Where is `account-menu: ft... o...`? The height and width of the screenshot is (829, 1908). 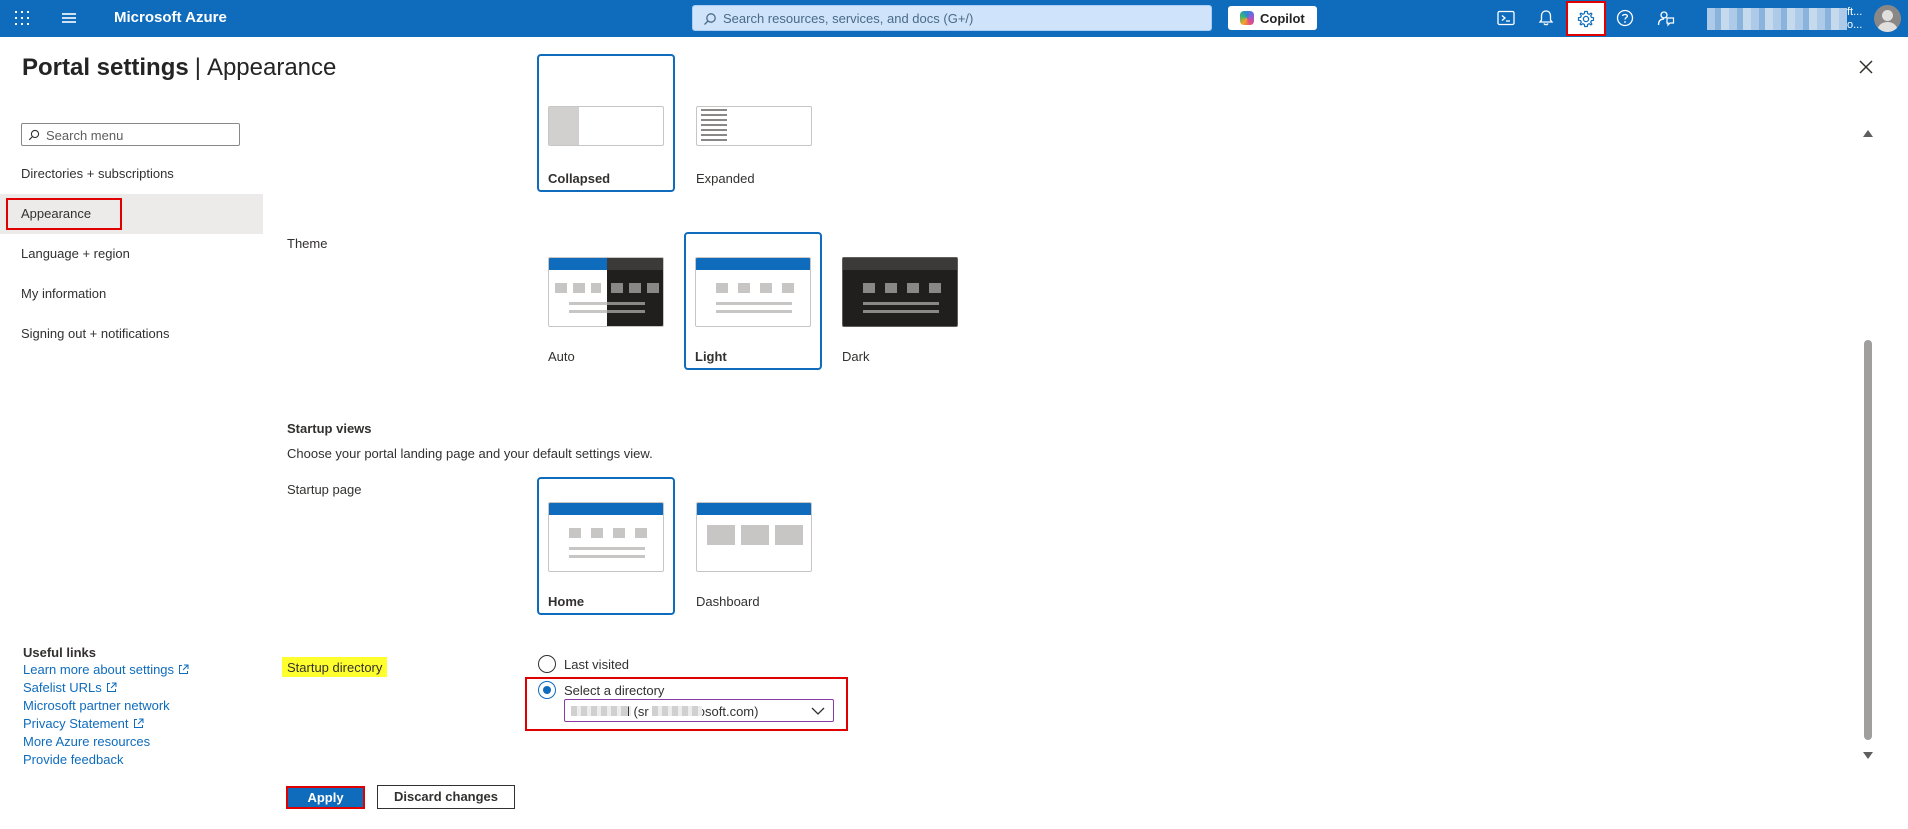 account-menu: ft... o... is located at coordinates (1784, 19).